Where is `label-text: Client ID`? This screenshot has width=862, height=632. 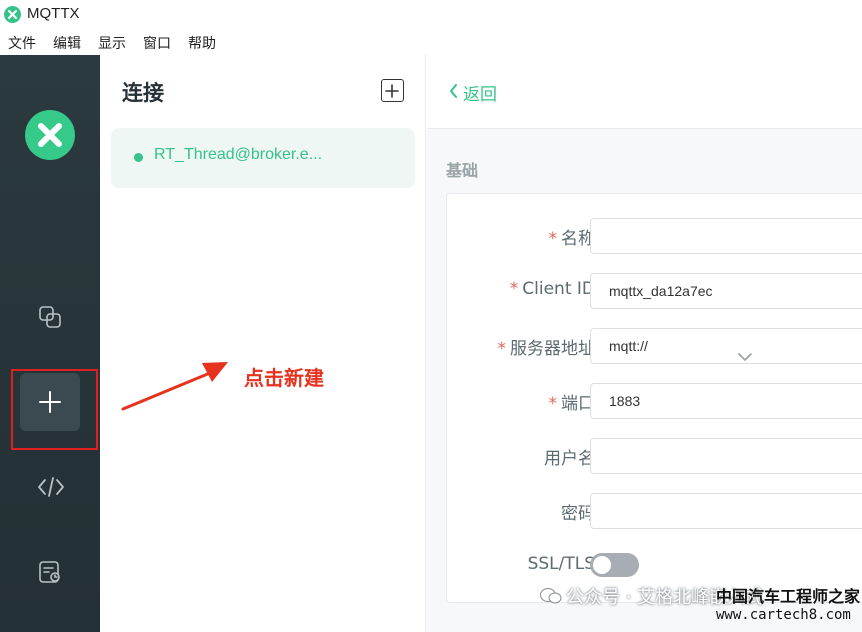
label-text: Client ID is located at coordinates (558, 289).